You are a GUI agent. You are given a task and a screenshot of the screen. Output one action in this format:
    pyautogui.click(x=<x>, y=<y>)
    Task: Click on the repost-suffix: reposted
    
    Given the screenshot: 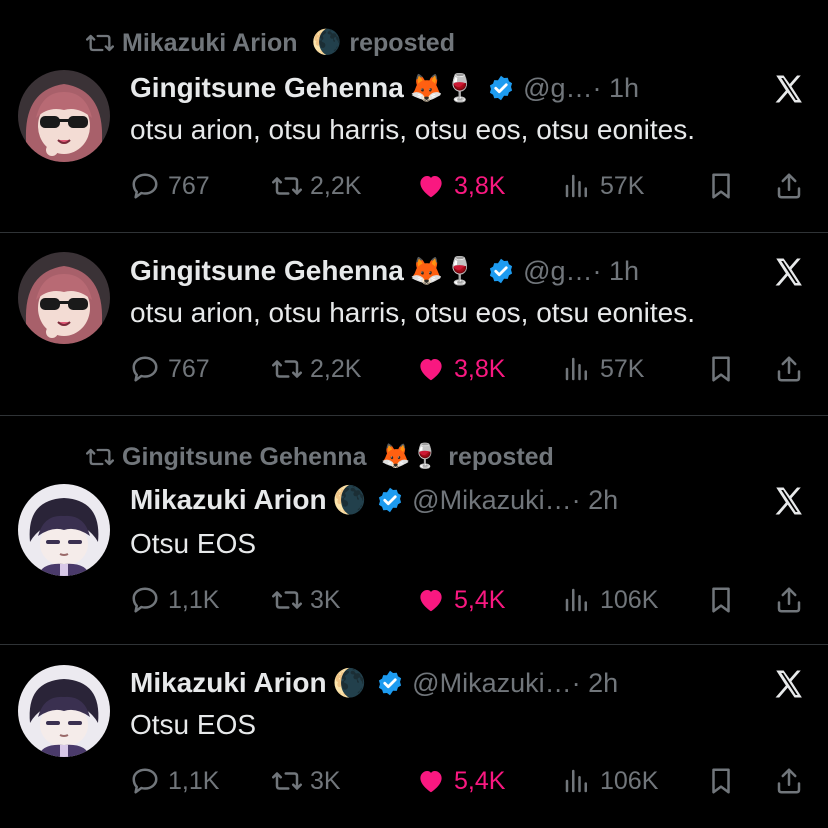 What is the action you would take?
    pyautogui.click(x=501, y=456)
    